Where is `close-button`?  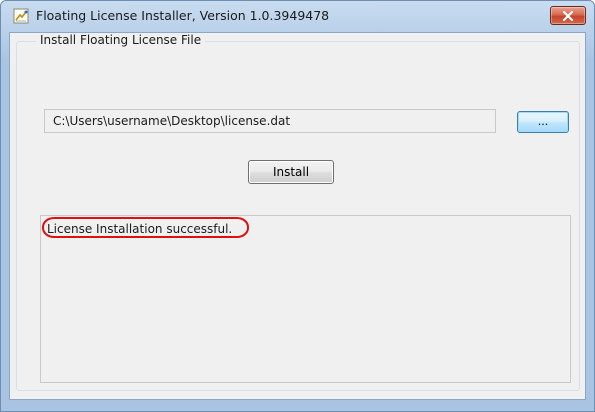
close-button is located at coordinates (568, 15).